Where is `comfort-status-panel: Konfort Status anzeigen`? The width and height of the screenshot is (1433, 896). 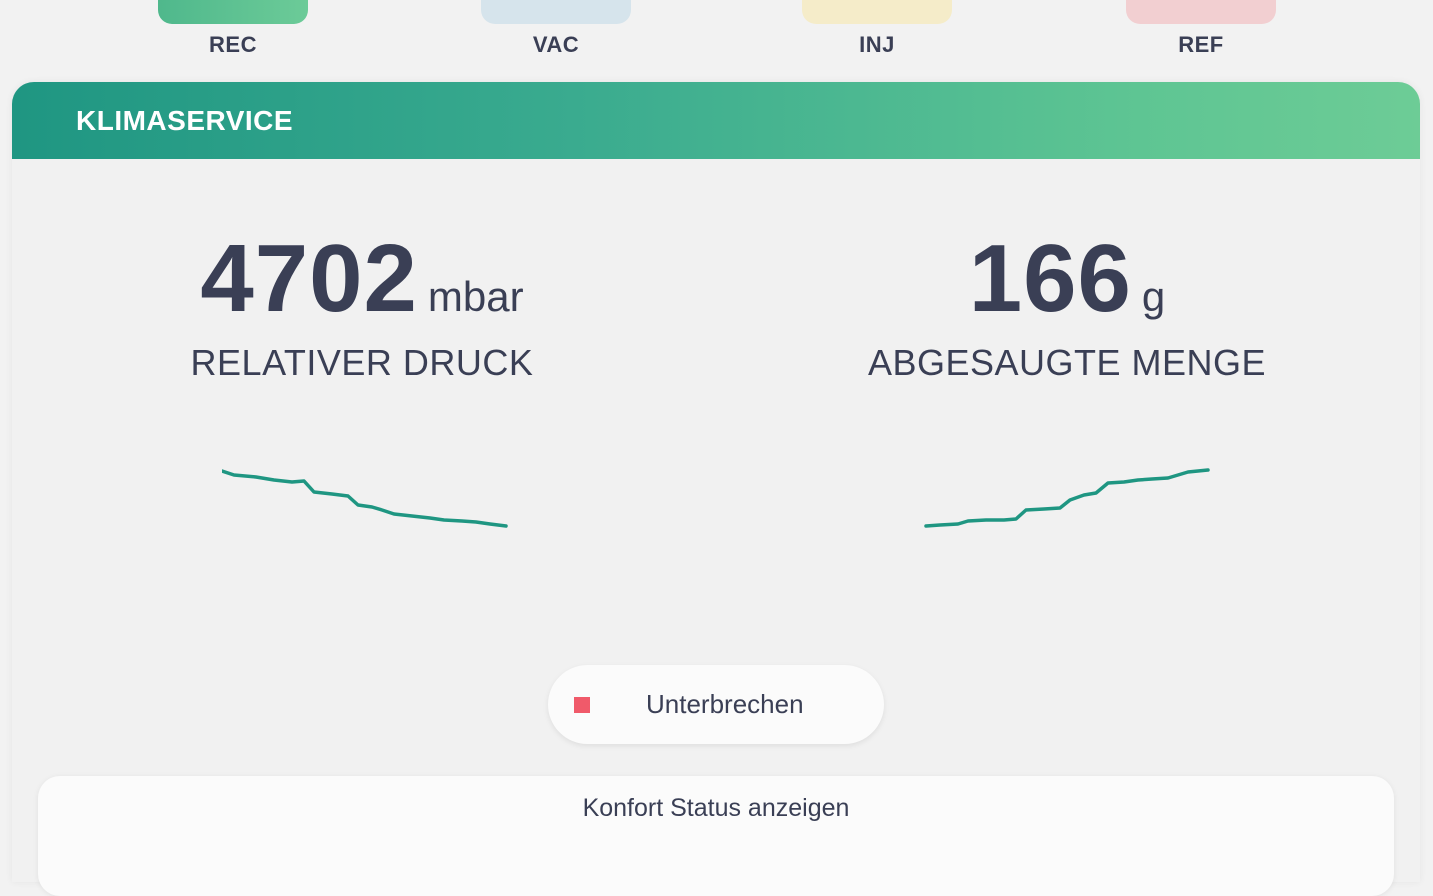 comfort-status-panel: Konfort Status anzeigen is located at coordinates (716, 836).